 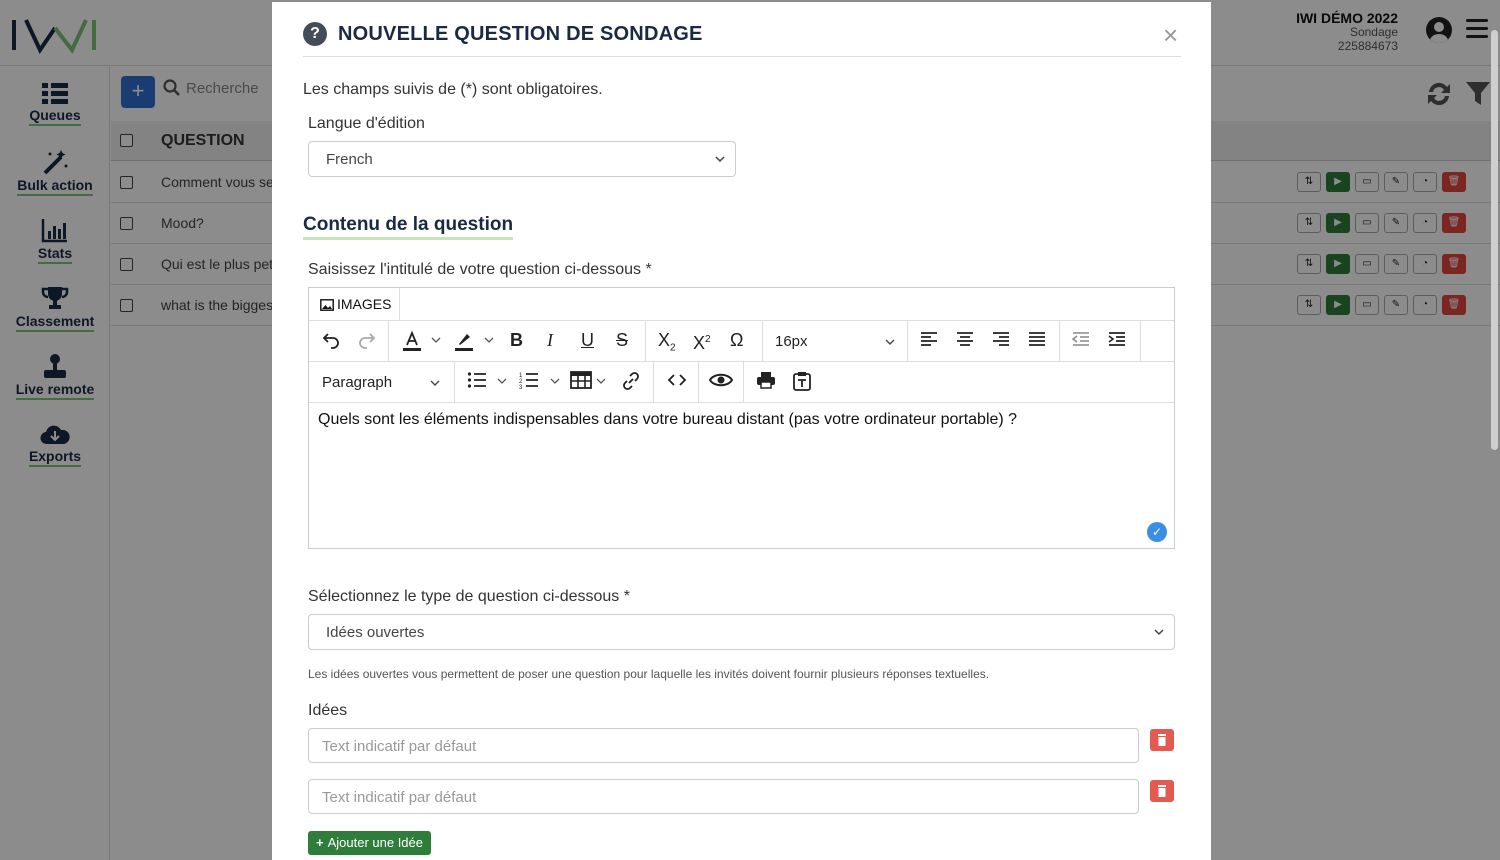 What do you see at coordinates (520, 34) in the screenshot?
I see `modal-title: NOUVELLE QUESTION DE SONDAGE` at bounding box center [520, 34].